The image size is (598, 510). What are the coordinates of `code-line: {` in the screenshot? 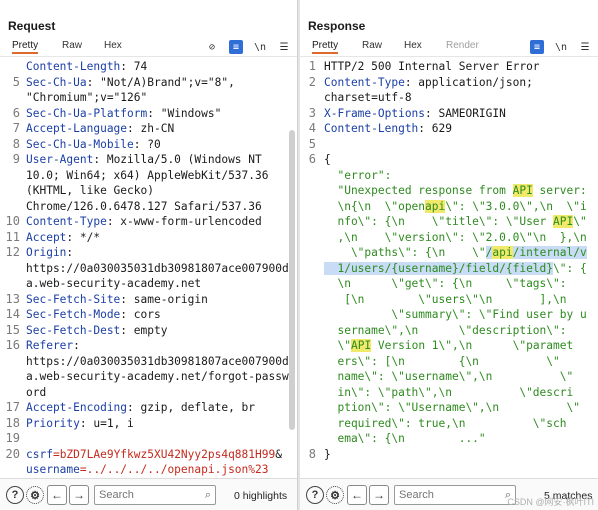 It's located at (456, 160).